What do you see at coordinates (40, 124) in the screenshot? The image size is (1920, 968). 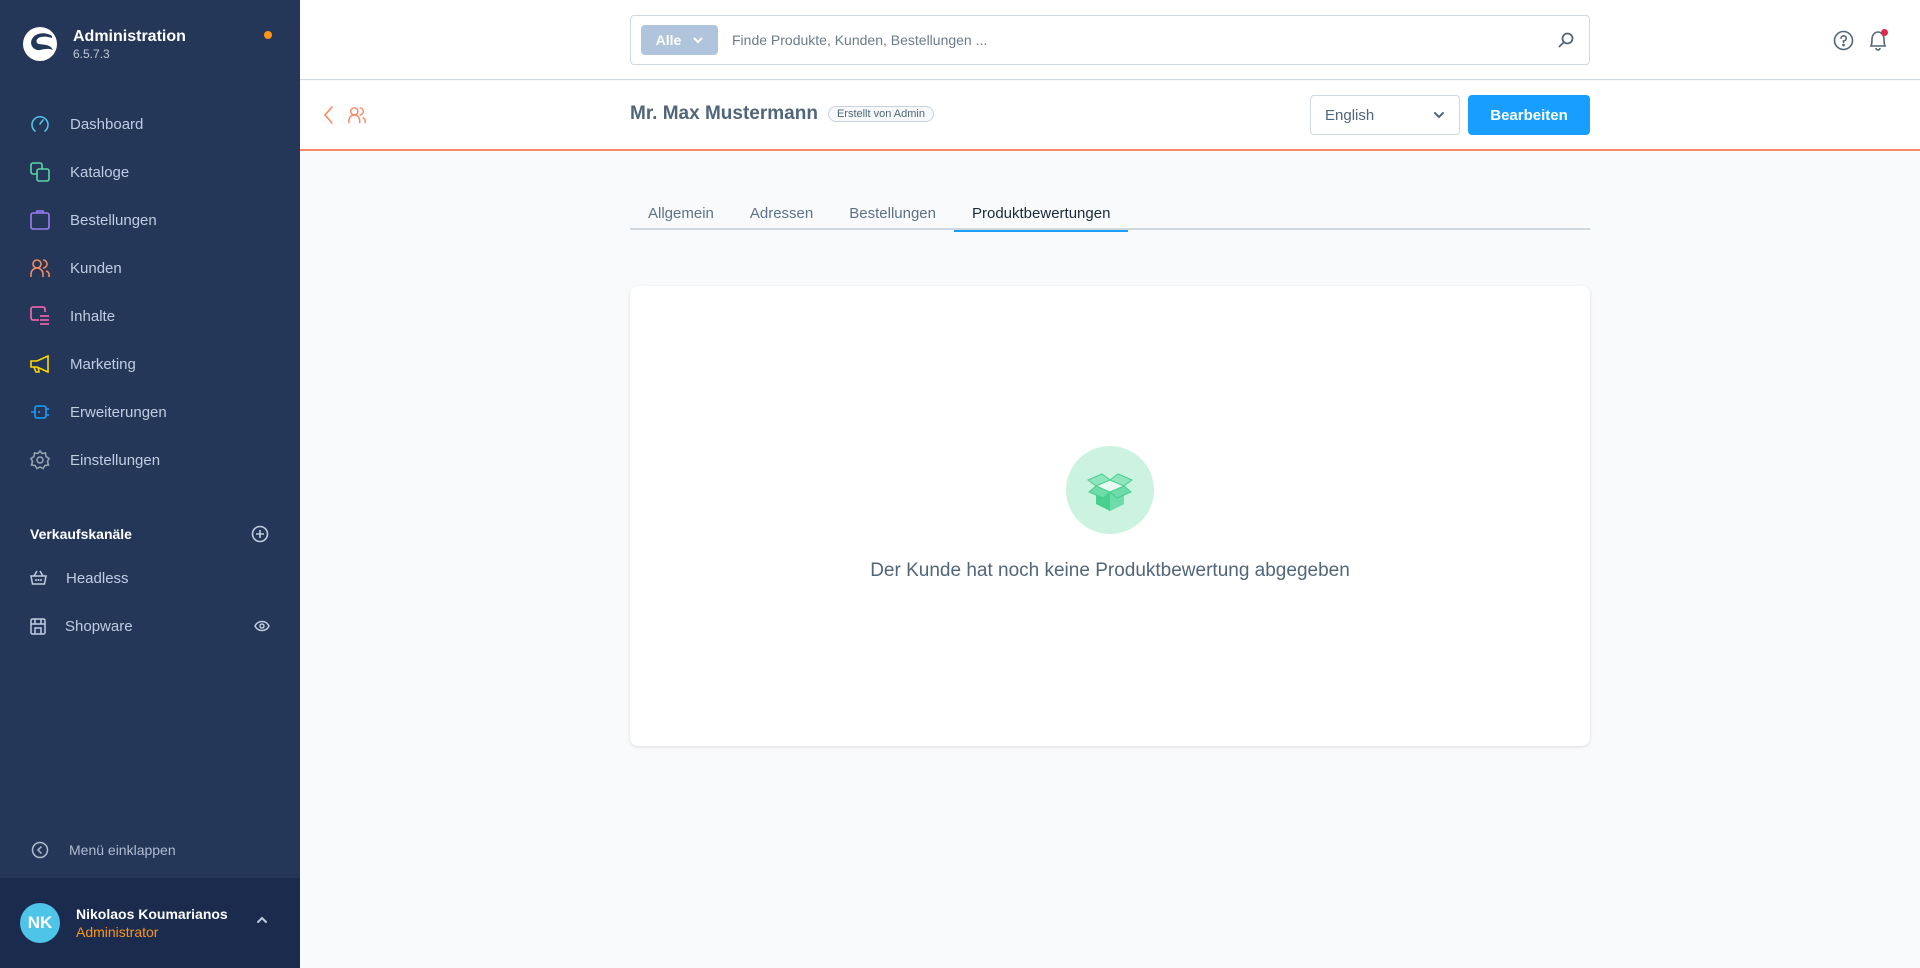 I see `dashboard-icon` at bounding box center [40, 124].